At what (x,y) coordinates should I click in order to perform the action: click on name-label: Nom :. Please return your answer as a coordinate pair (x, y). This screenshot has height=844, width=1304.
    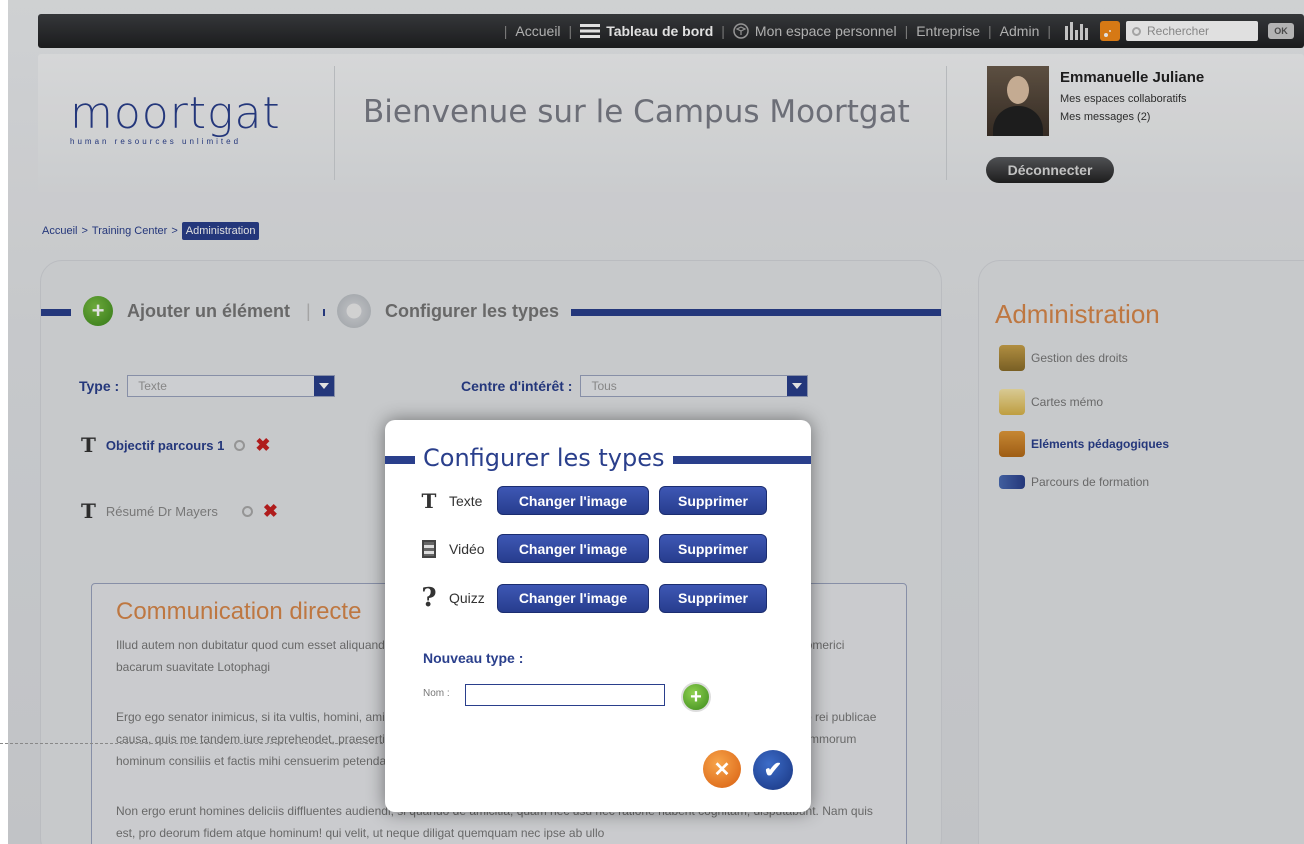
    Looking at the image, I should click on (436, 693).